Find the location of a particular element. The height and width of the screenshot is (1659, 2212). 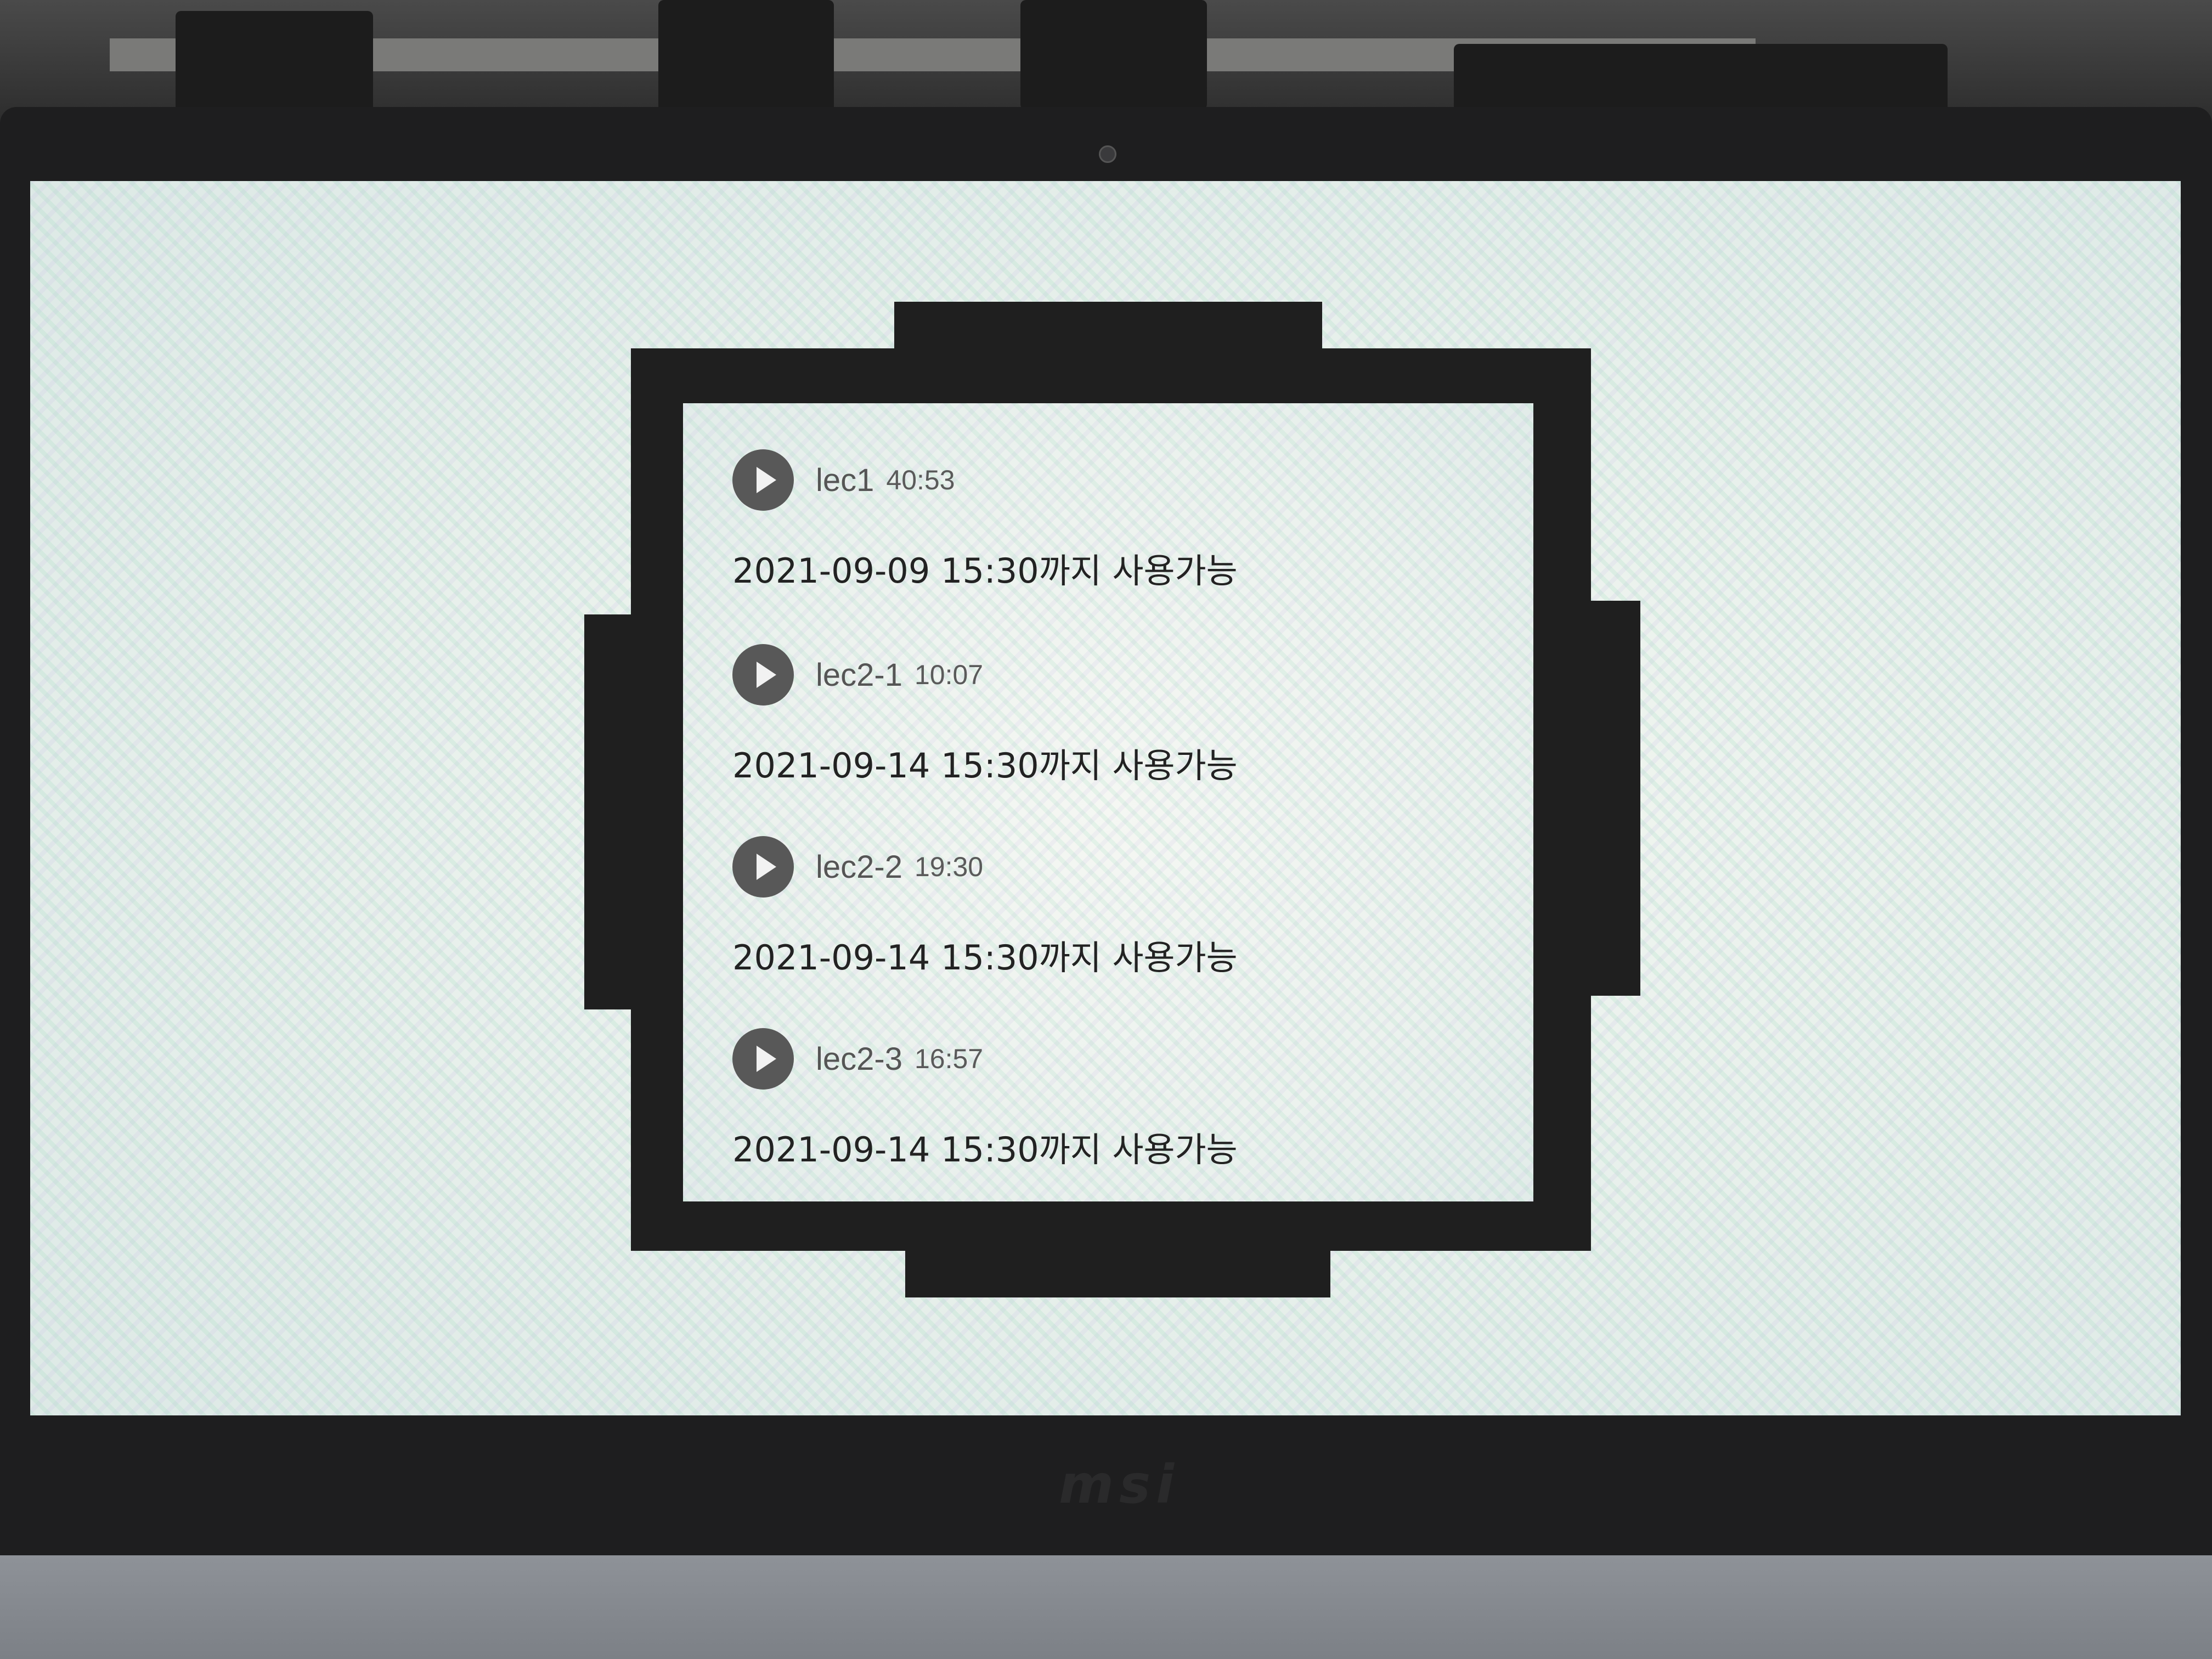

lecture-duration: 10:07 is located at coordinates (949, 675).